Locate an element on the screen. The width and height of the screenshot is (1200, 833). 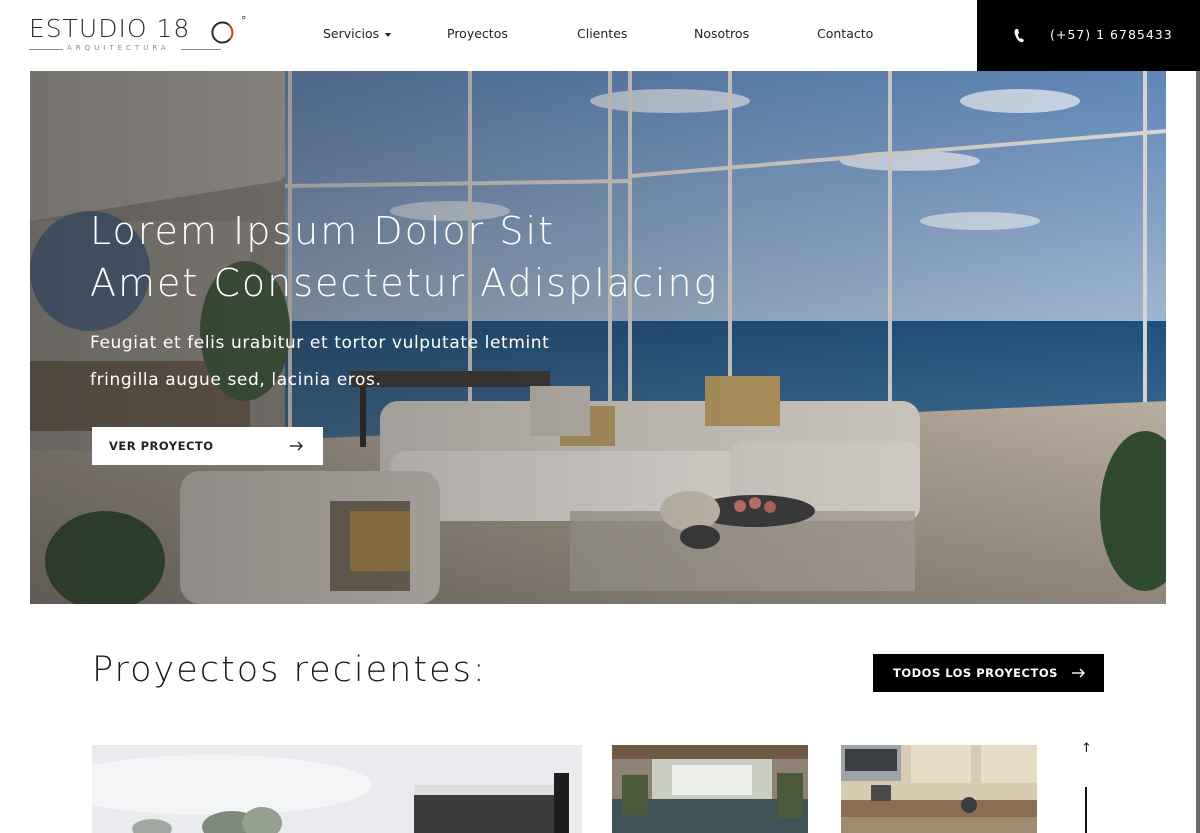
project-image-pool is located at coordinates (710, 789).